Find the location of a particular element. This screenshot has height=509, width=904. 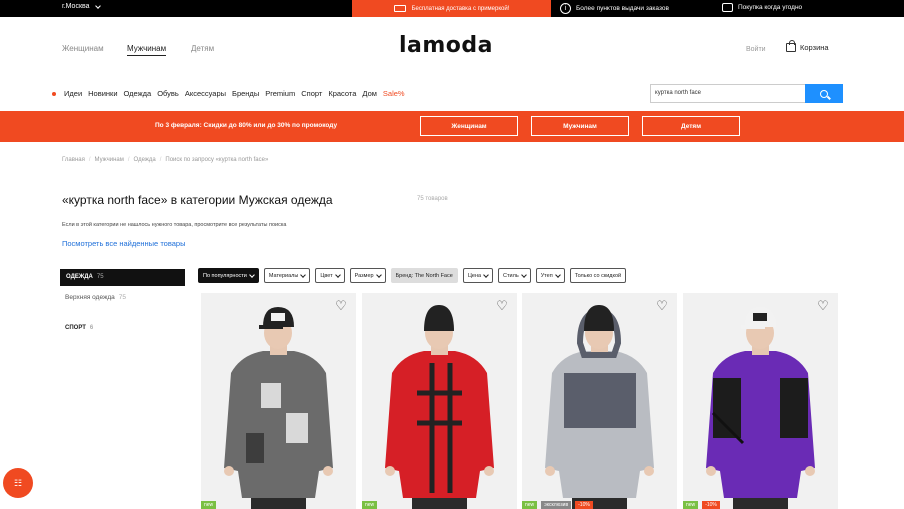

filter-label: Бренд: The North Face is located at coordinates (424, 275).